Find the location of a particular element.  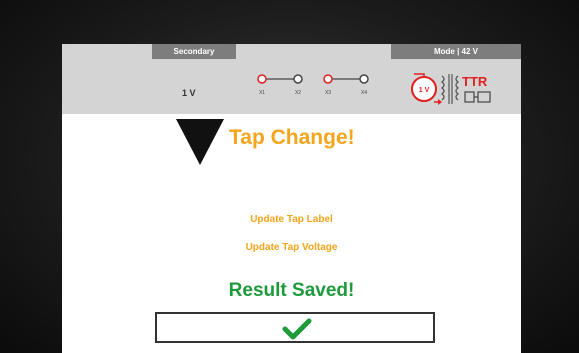

secondary-tab: Secondary is located at coordinates (194, 51).